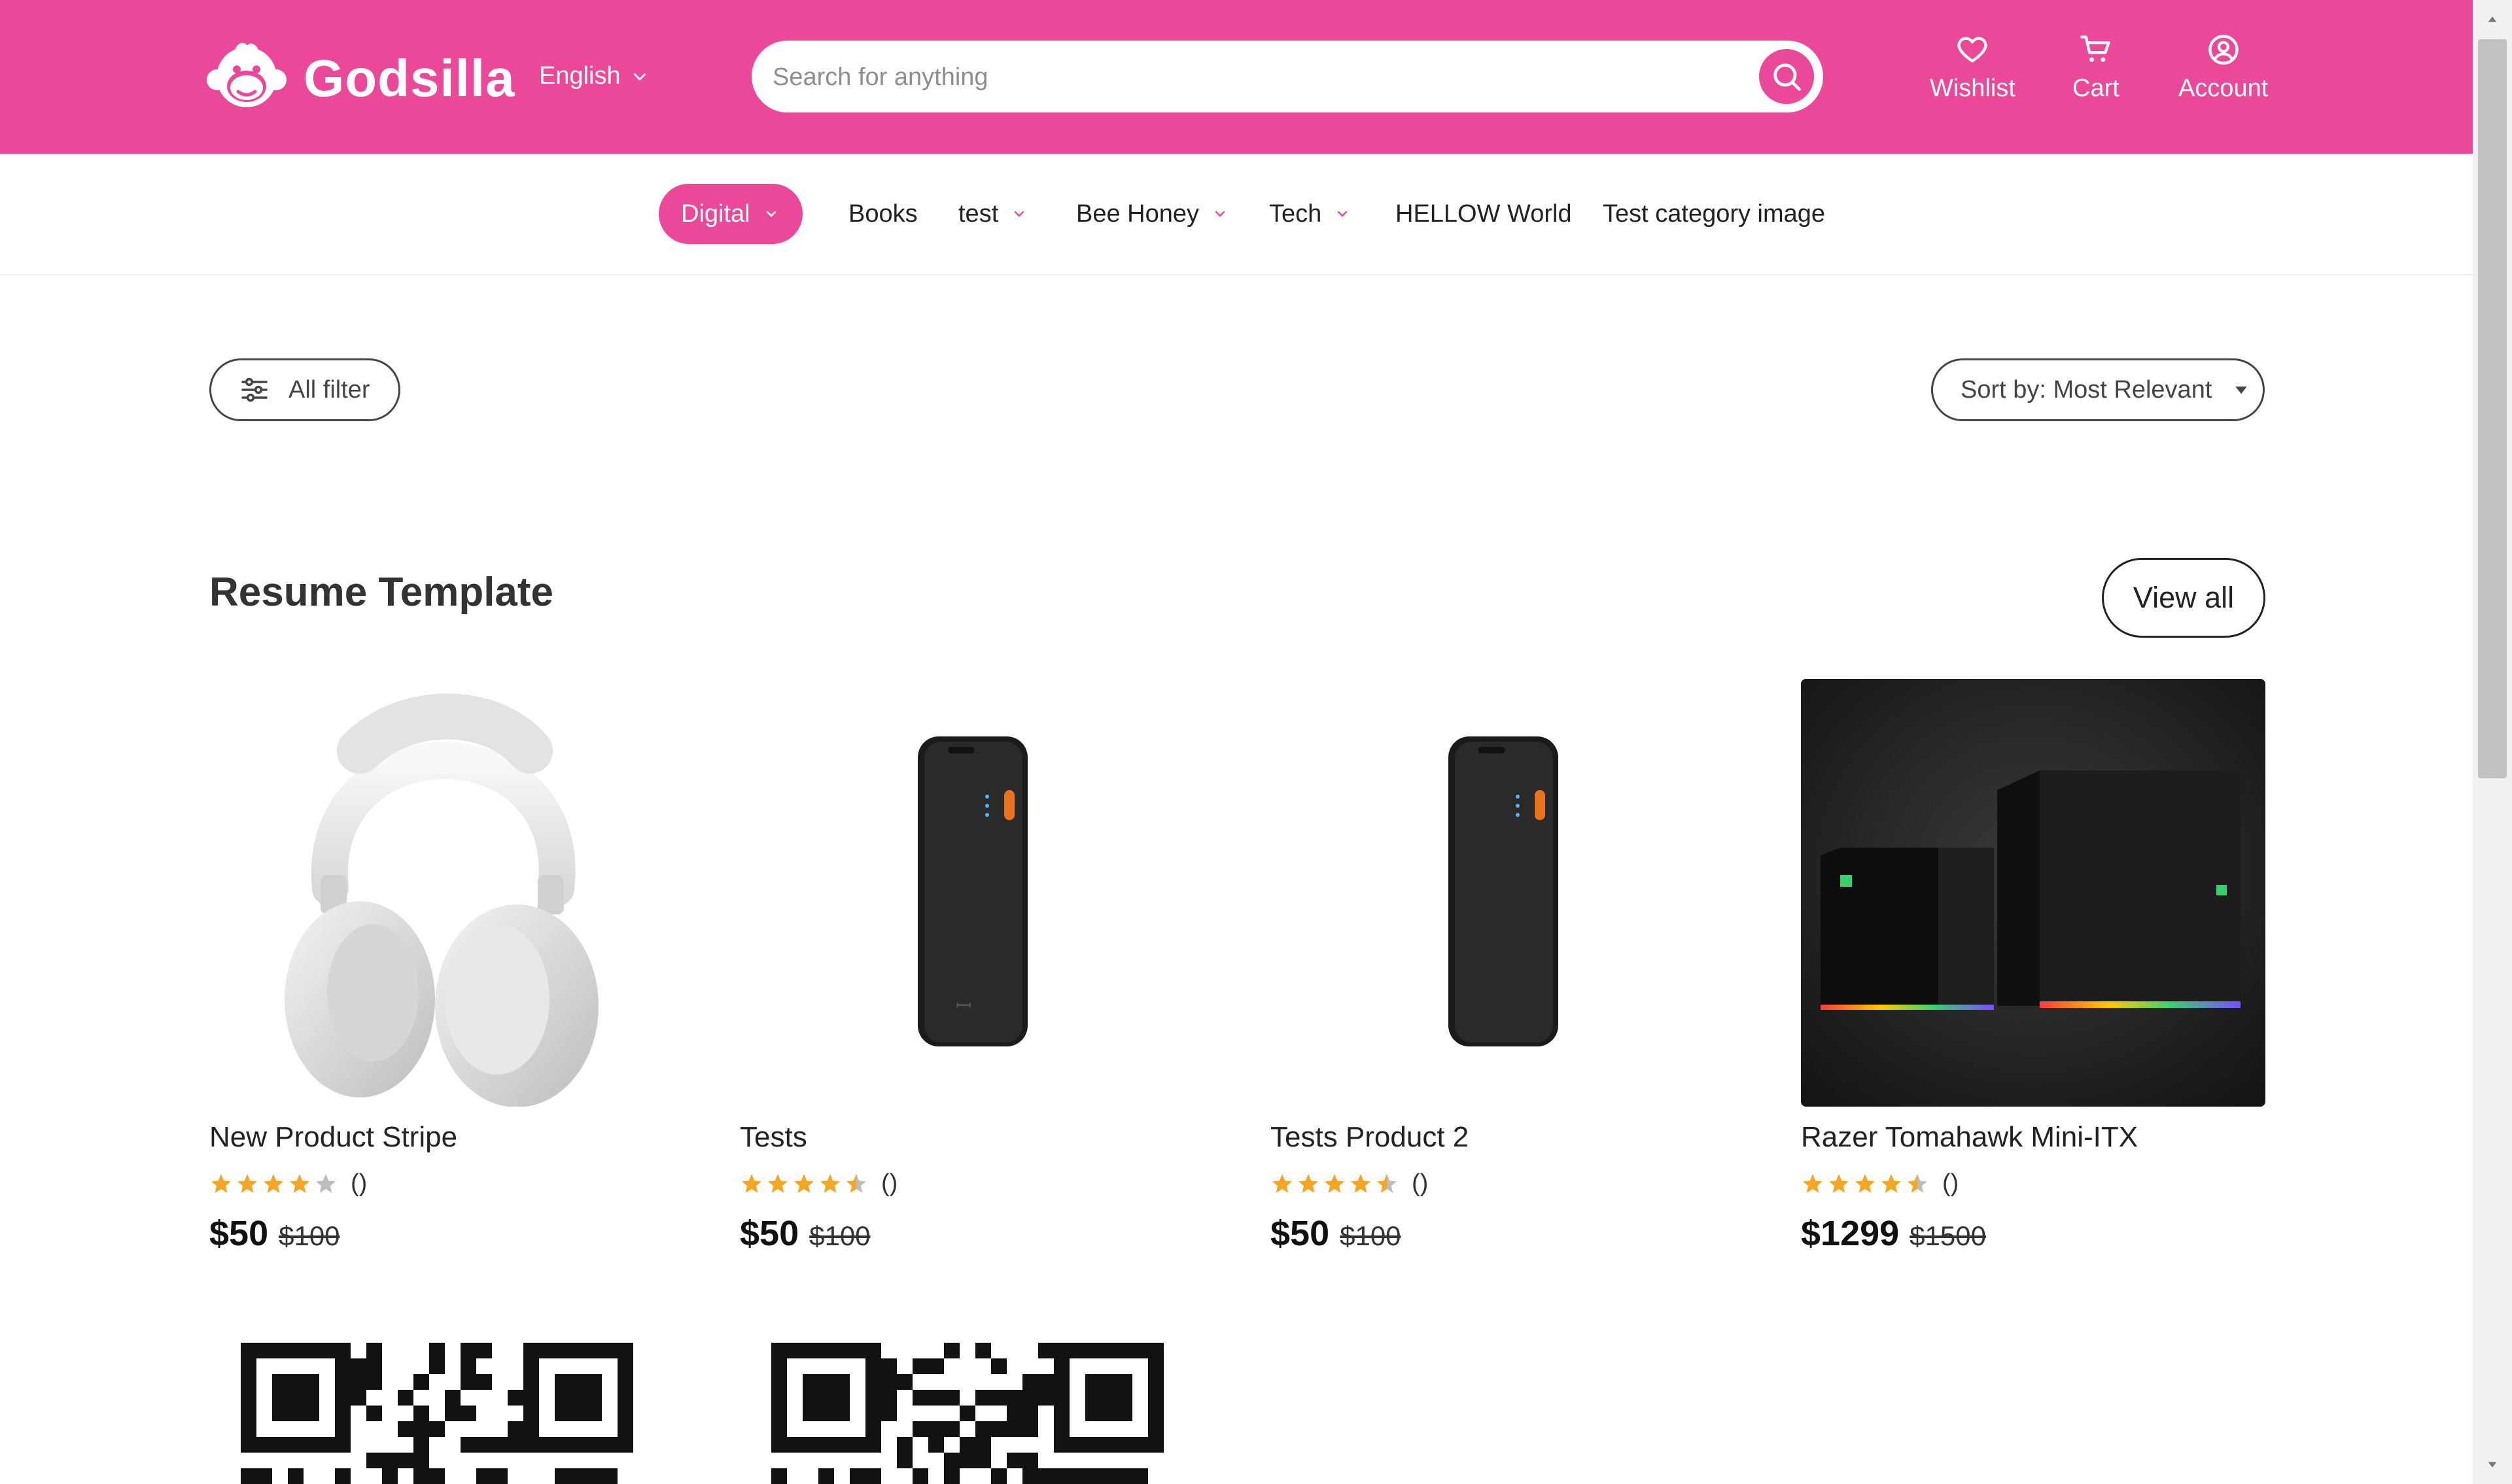 The height and width of the screenshot is (1484, 2512). I want to click on pc-cases-image, so click(2033, 893).